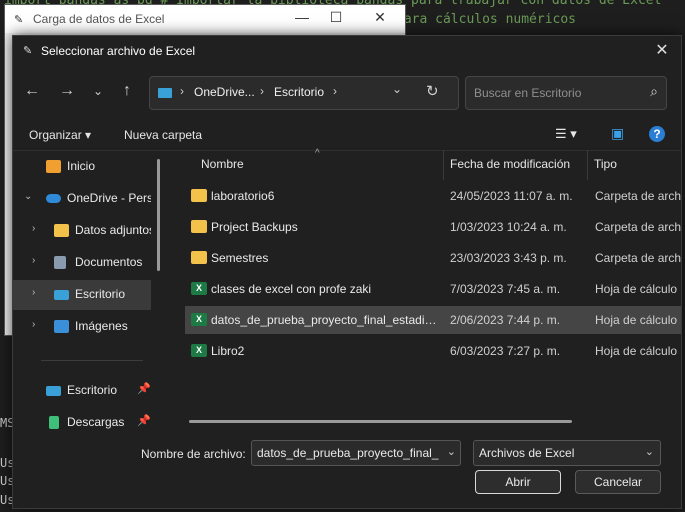  What do you see at coordinates (566, 134) in the screenshot?
I see `view-options-button: ☰ ▾` at bounding box center [566, 134].